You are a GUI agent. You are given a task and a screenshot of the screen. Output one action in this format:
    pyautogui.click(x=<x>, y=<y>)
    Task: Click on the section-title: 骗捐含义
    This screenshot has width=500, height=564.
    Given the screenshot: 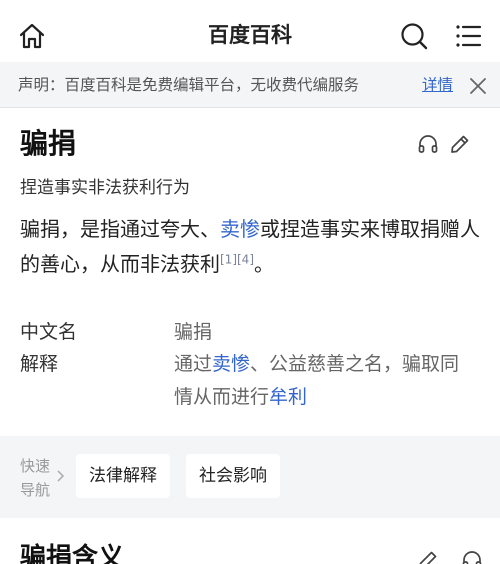 What is the action you would take?
    pyautogui.click(x=72, y=553)
    